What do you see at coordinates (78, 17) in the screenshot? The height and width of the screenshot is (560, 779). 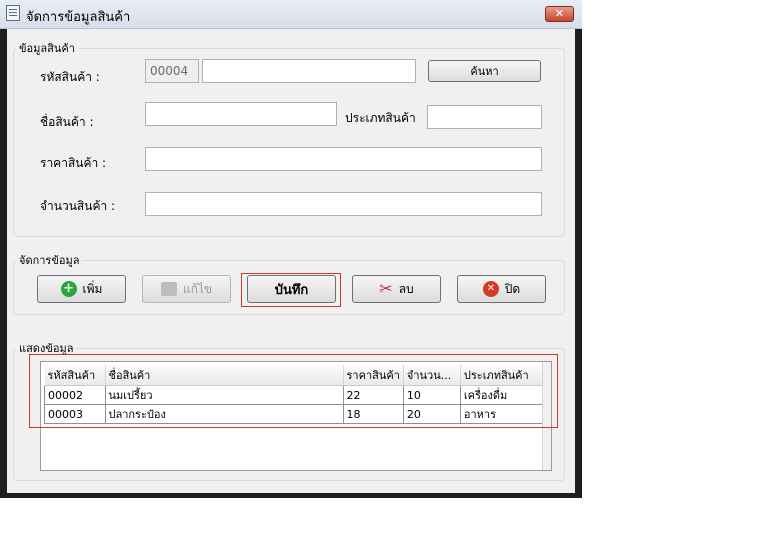 I see `window-title: จัดการข้อมูลสินค้า` at bounding box center [78, 17].